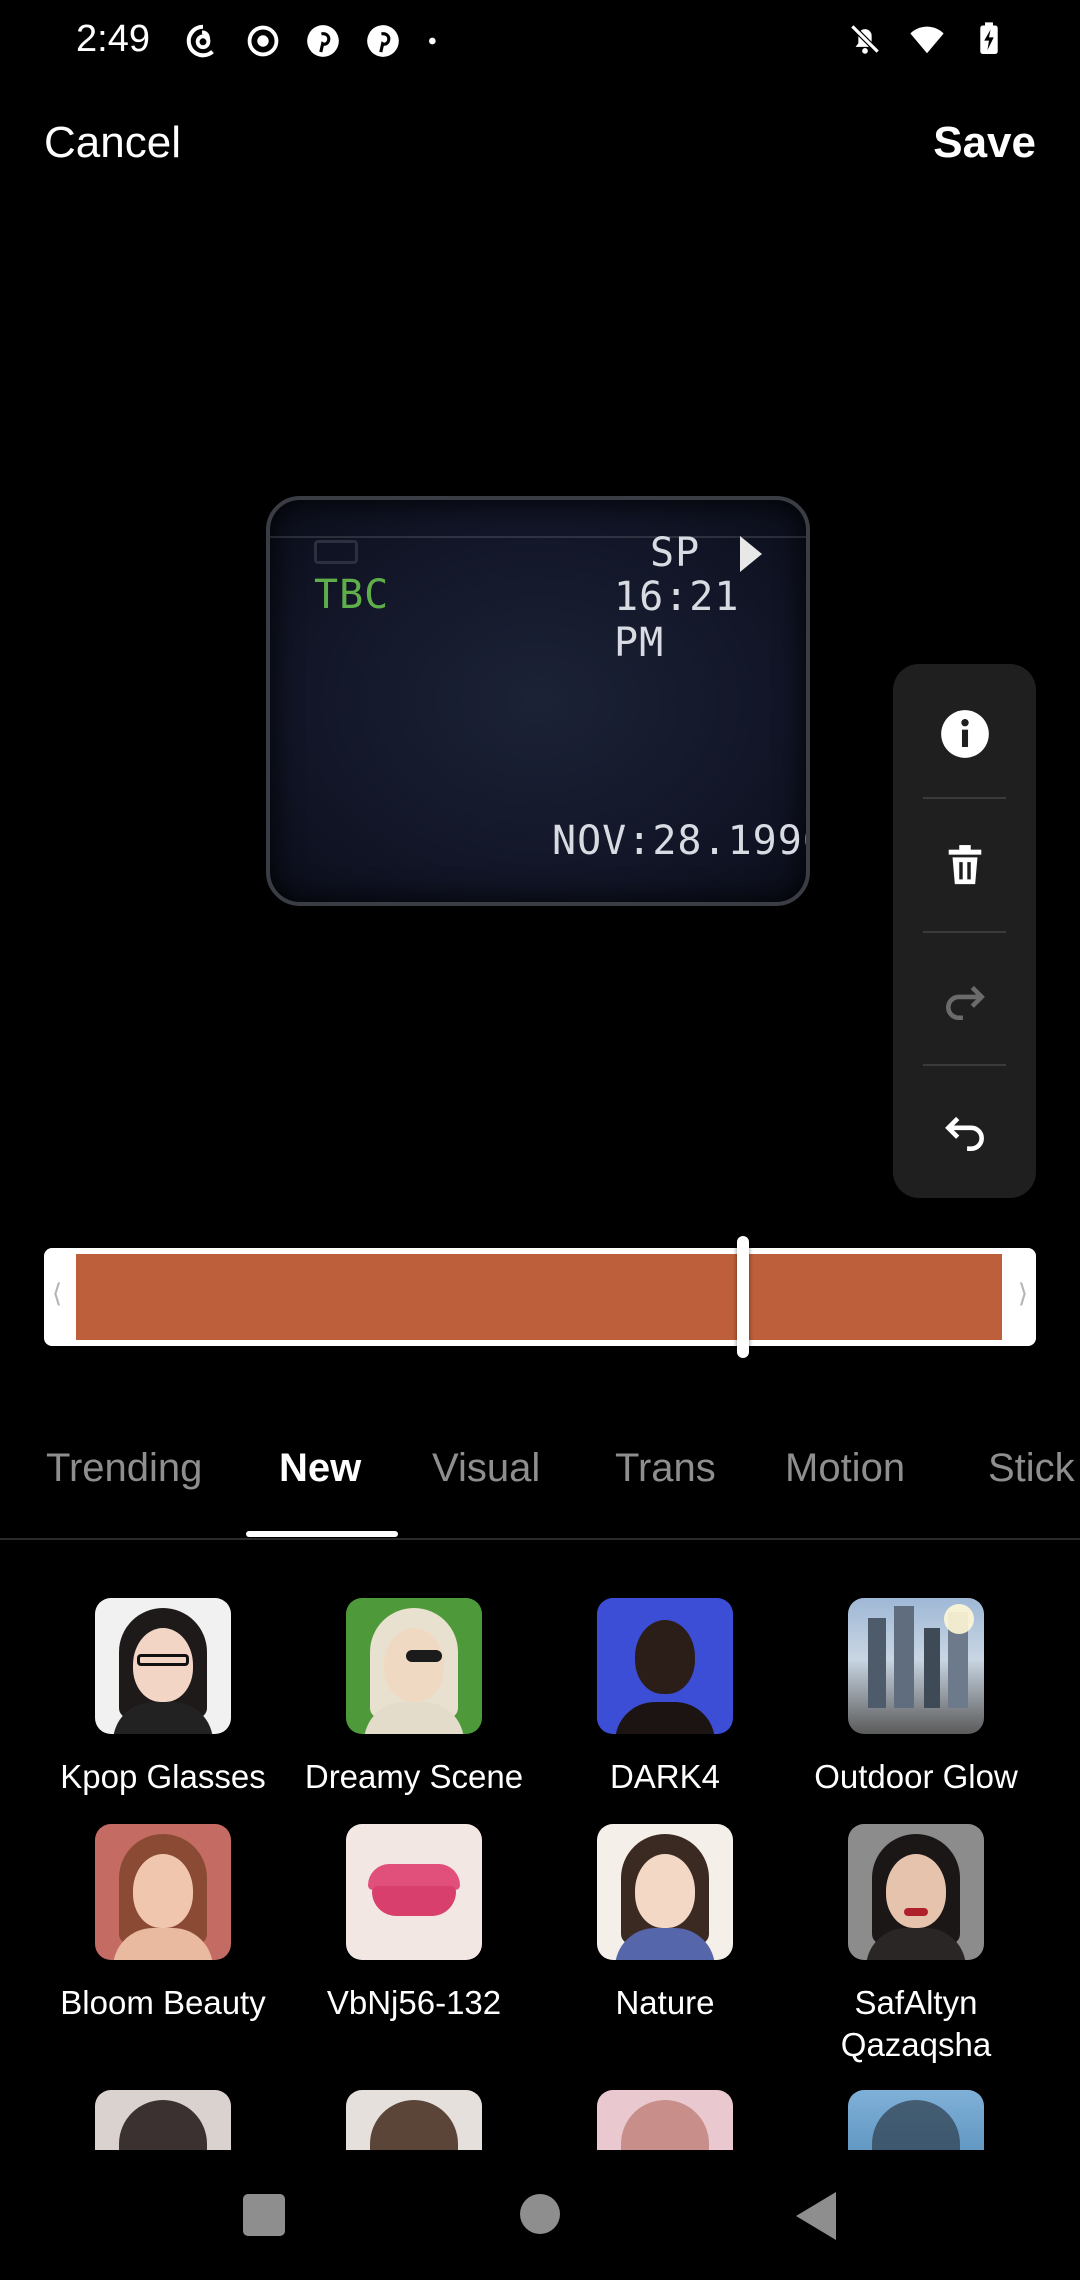 This screenshot has height=2280, width=1080. Describe the element at coordinates (322, 1534) in the screenshot. I see `active-tab-indicator` at that location.